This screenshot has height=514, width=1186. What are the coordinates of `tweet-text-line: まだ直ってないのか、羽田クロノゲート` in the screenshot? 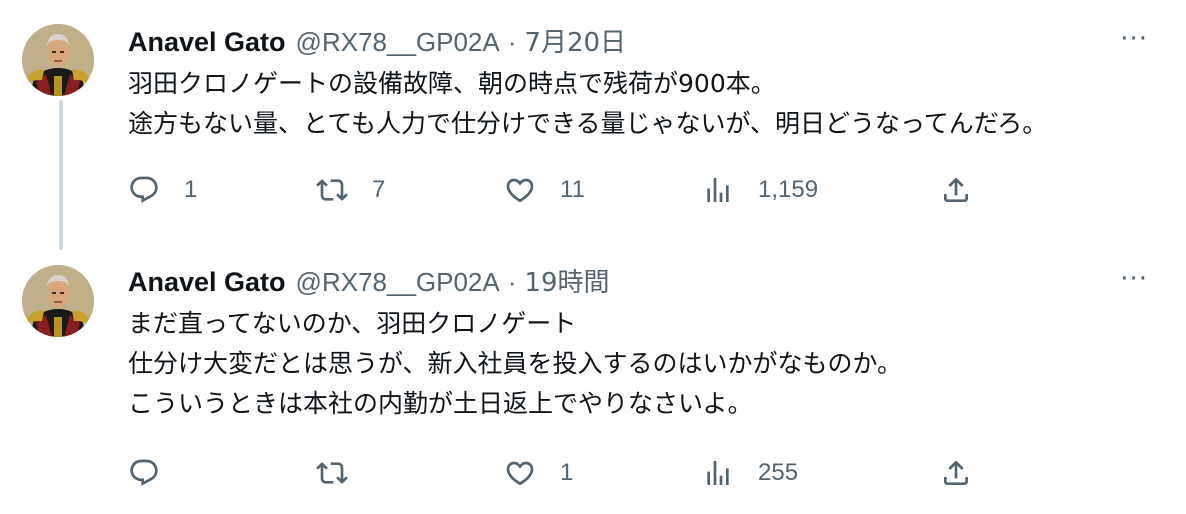 It's located at (352, 323).